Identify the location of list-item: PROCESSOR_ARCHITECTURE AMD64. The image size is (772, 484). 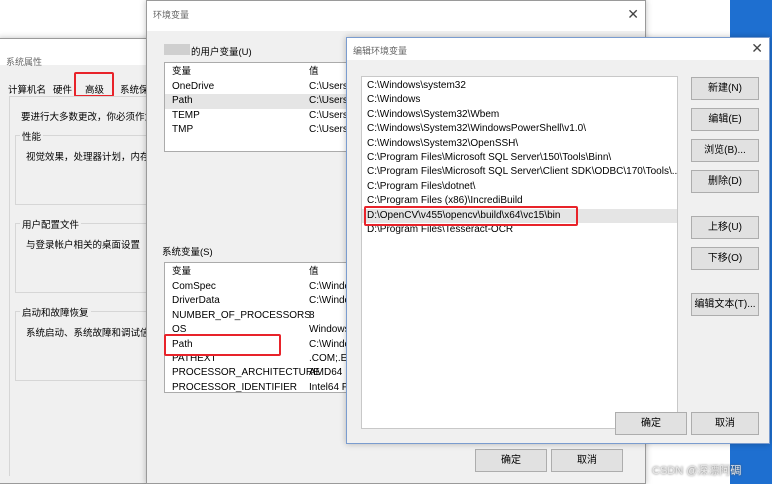
(259, 373).